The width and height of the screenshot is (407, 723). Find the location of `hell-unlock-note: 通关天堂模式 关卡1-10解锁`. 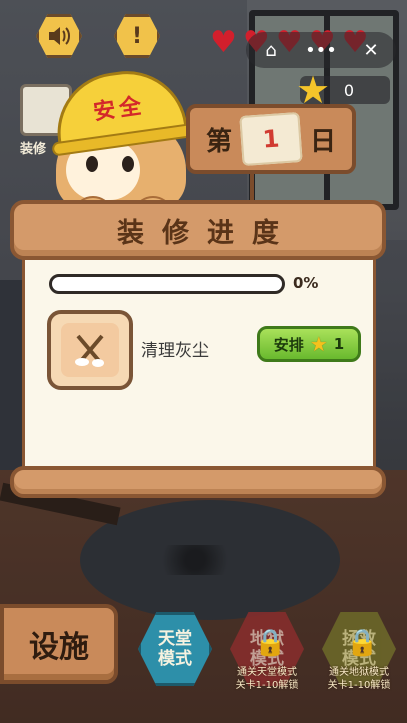

hell-unlock-note: 通关天堂模式 关卡1-10解锁 is located at coordinates (267, 679).